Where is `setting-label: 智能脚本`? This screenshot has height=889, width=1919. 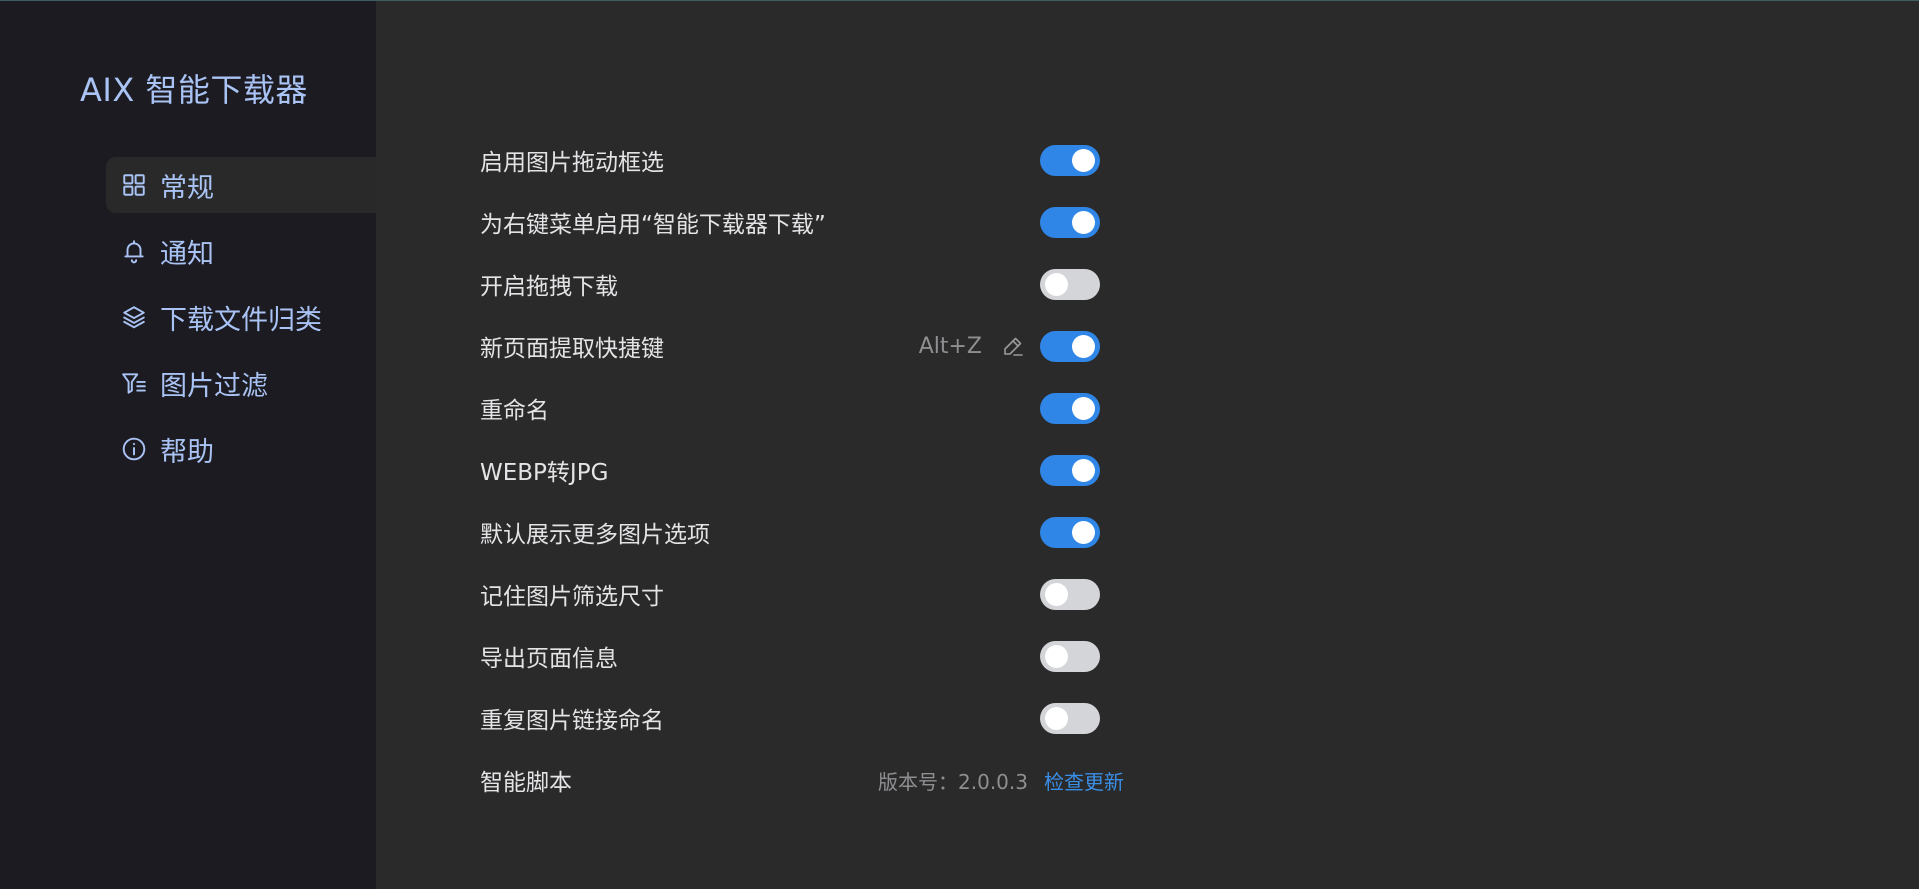 setting-label: 智能脚本 is located at coordinates (526, 783).